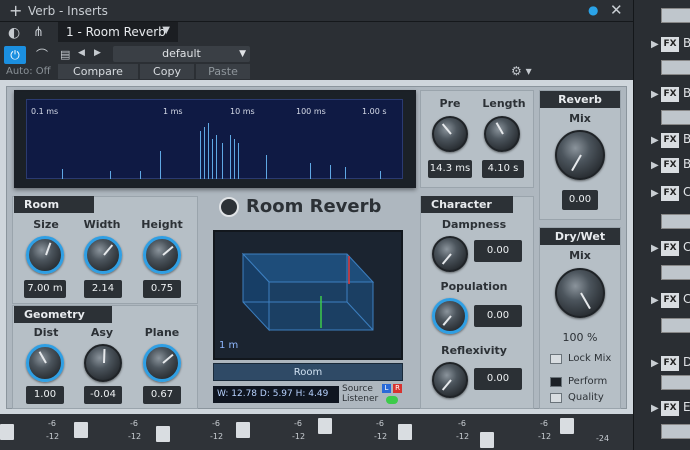 The height and width of the screenshot is (450, 690). I want to click on pre-value: 14.3 ms, so click(450, 169).